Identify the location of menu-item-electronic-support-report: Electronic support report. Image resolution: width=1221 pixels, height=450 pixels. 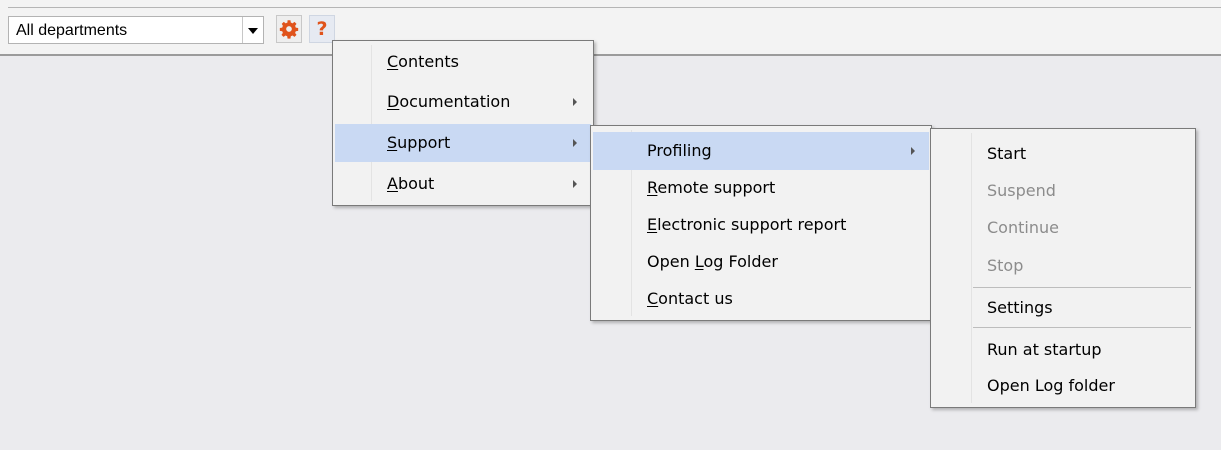
(761, 225).